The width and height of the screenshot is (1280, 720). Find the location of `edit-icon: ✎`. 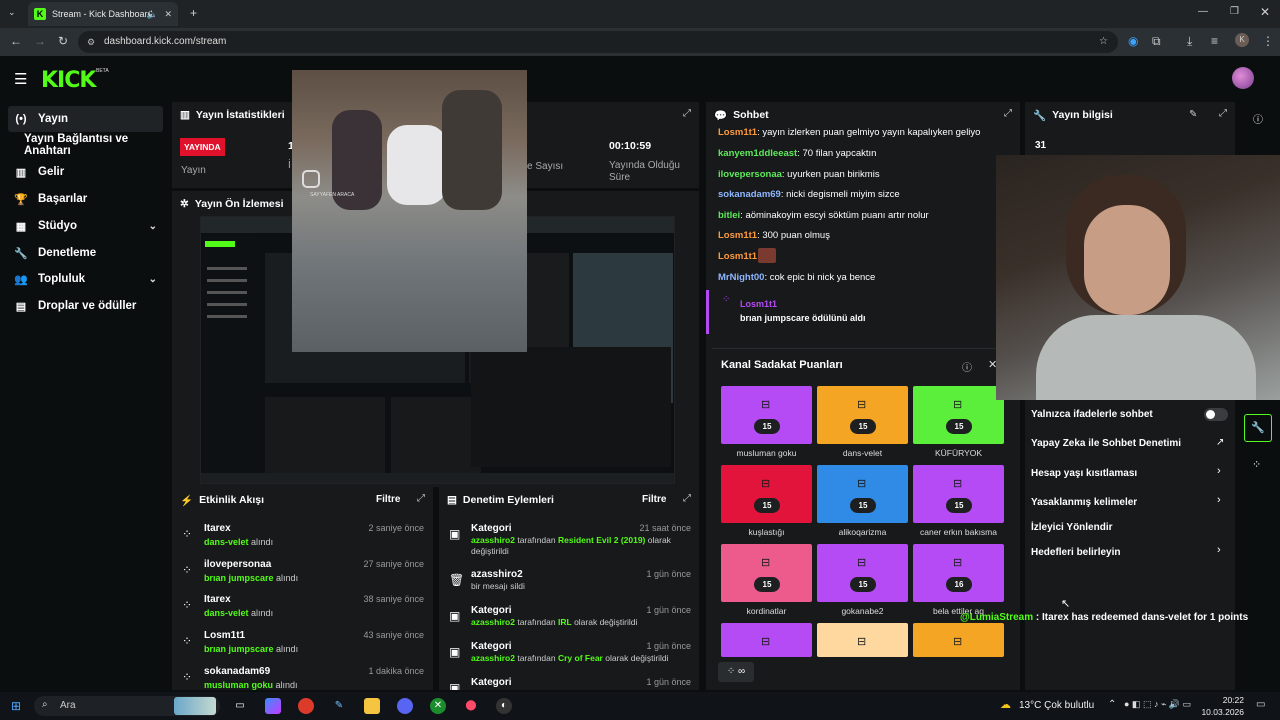

edit-icon: ✎ is located at coordinates (1193, 114).